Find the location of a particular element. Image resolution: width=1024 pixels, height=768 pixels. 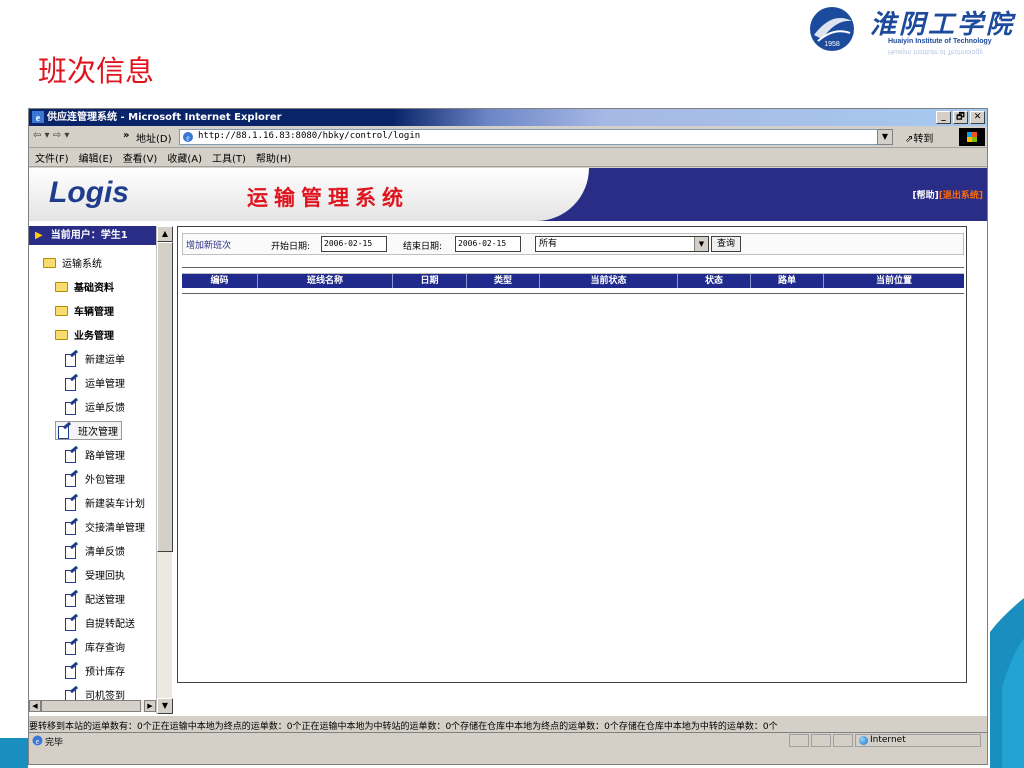

ie-page-icon: e is located at coordinates (37, 740).